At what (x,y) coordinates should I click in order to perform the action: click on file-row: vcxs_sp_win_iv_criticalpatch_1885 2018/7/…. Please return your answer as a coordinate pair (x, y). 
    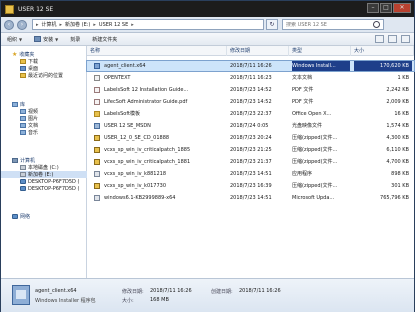
    Looking at the image, I should click on (250, 150).